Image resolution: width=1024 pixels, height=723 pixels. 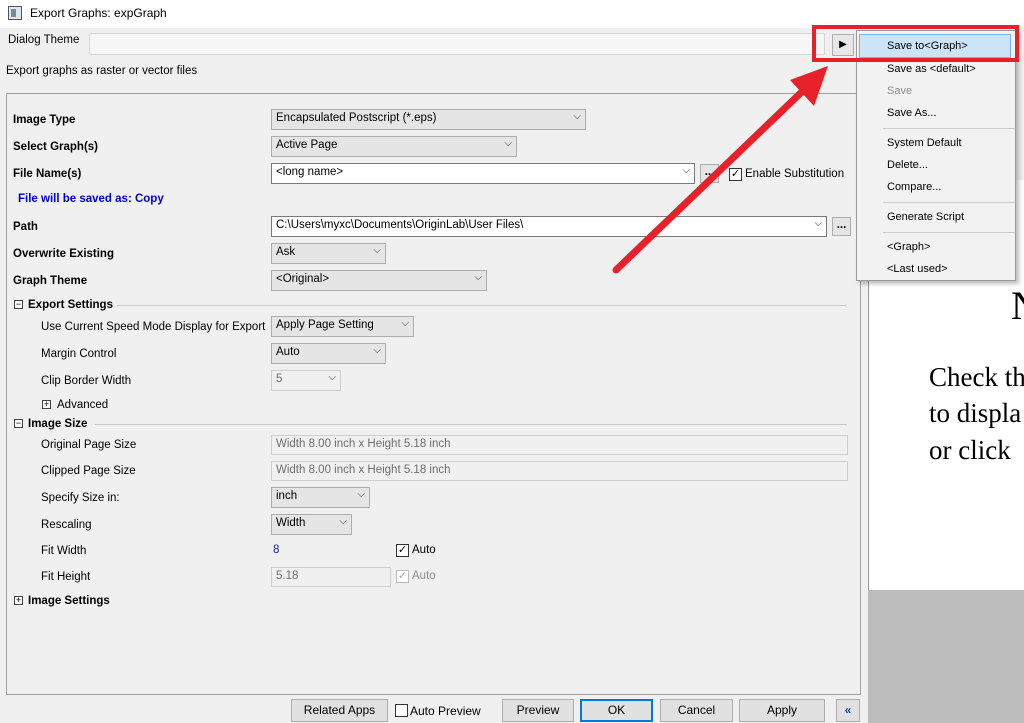 I want to click on menu-item-save-as-default: Save as <default>, so click(x=931, y=69).